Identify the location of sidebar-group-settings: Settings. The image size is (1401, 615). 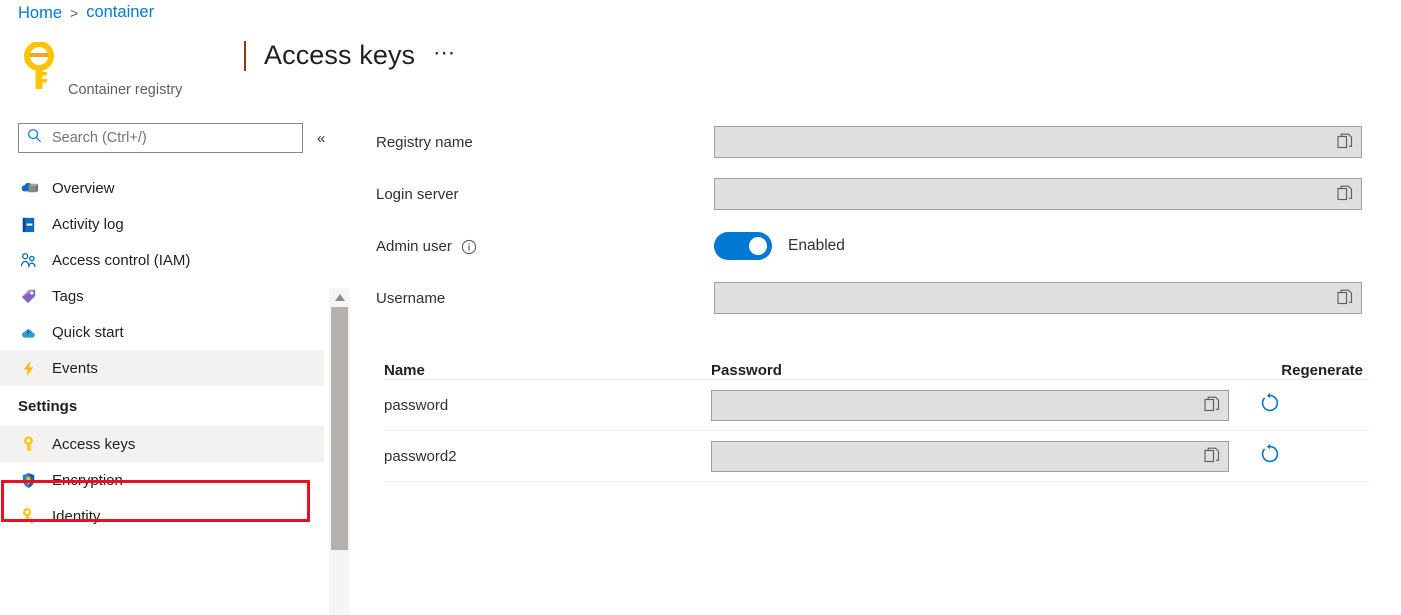
(48, 406).